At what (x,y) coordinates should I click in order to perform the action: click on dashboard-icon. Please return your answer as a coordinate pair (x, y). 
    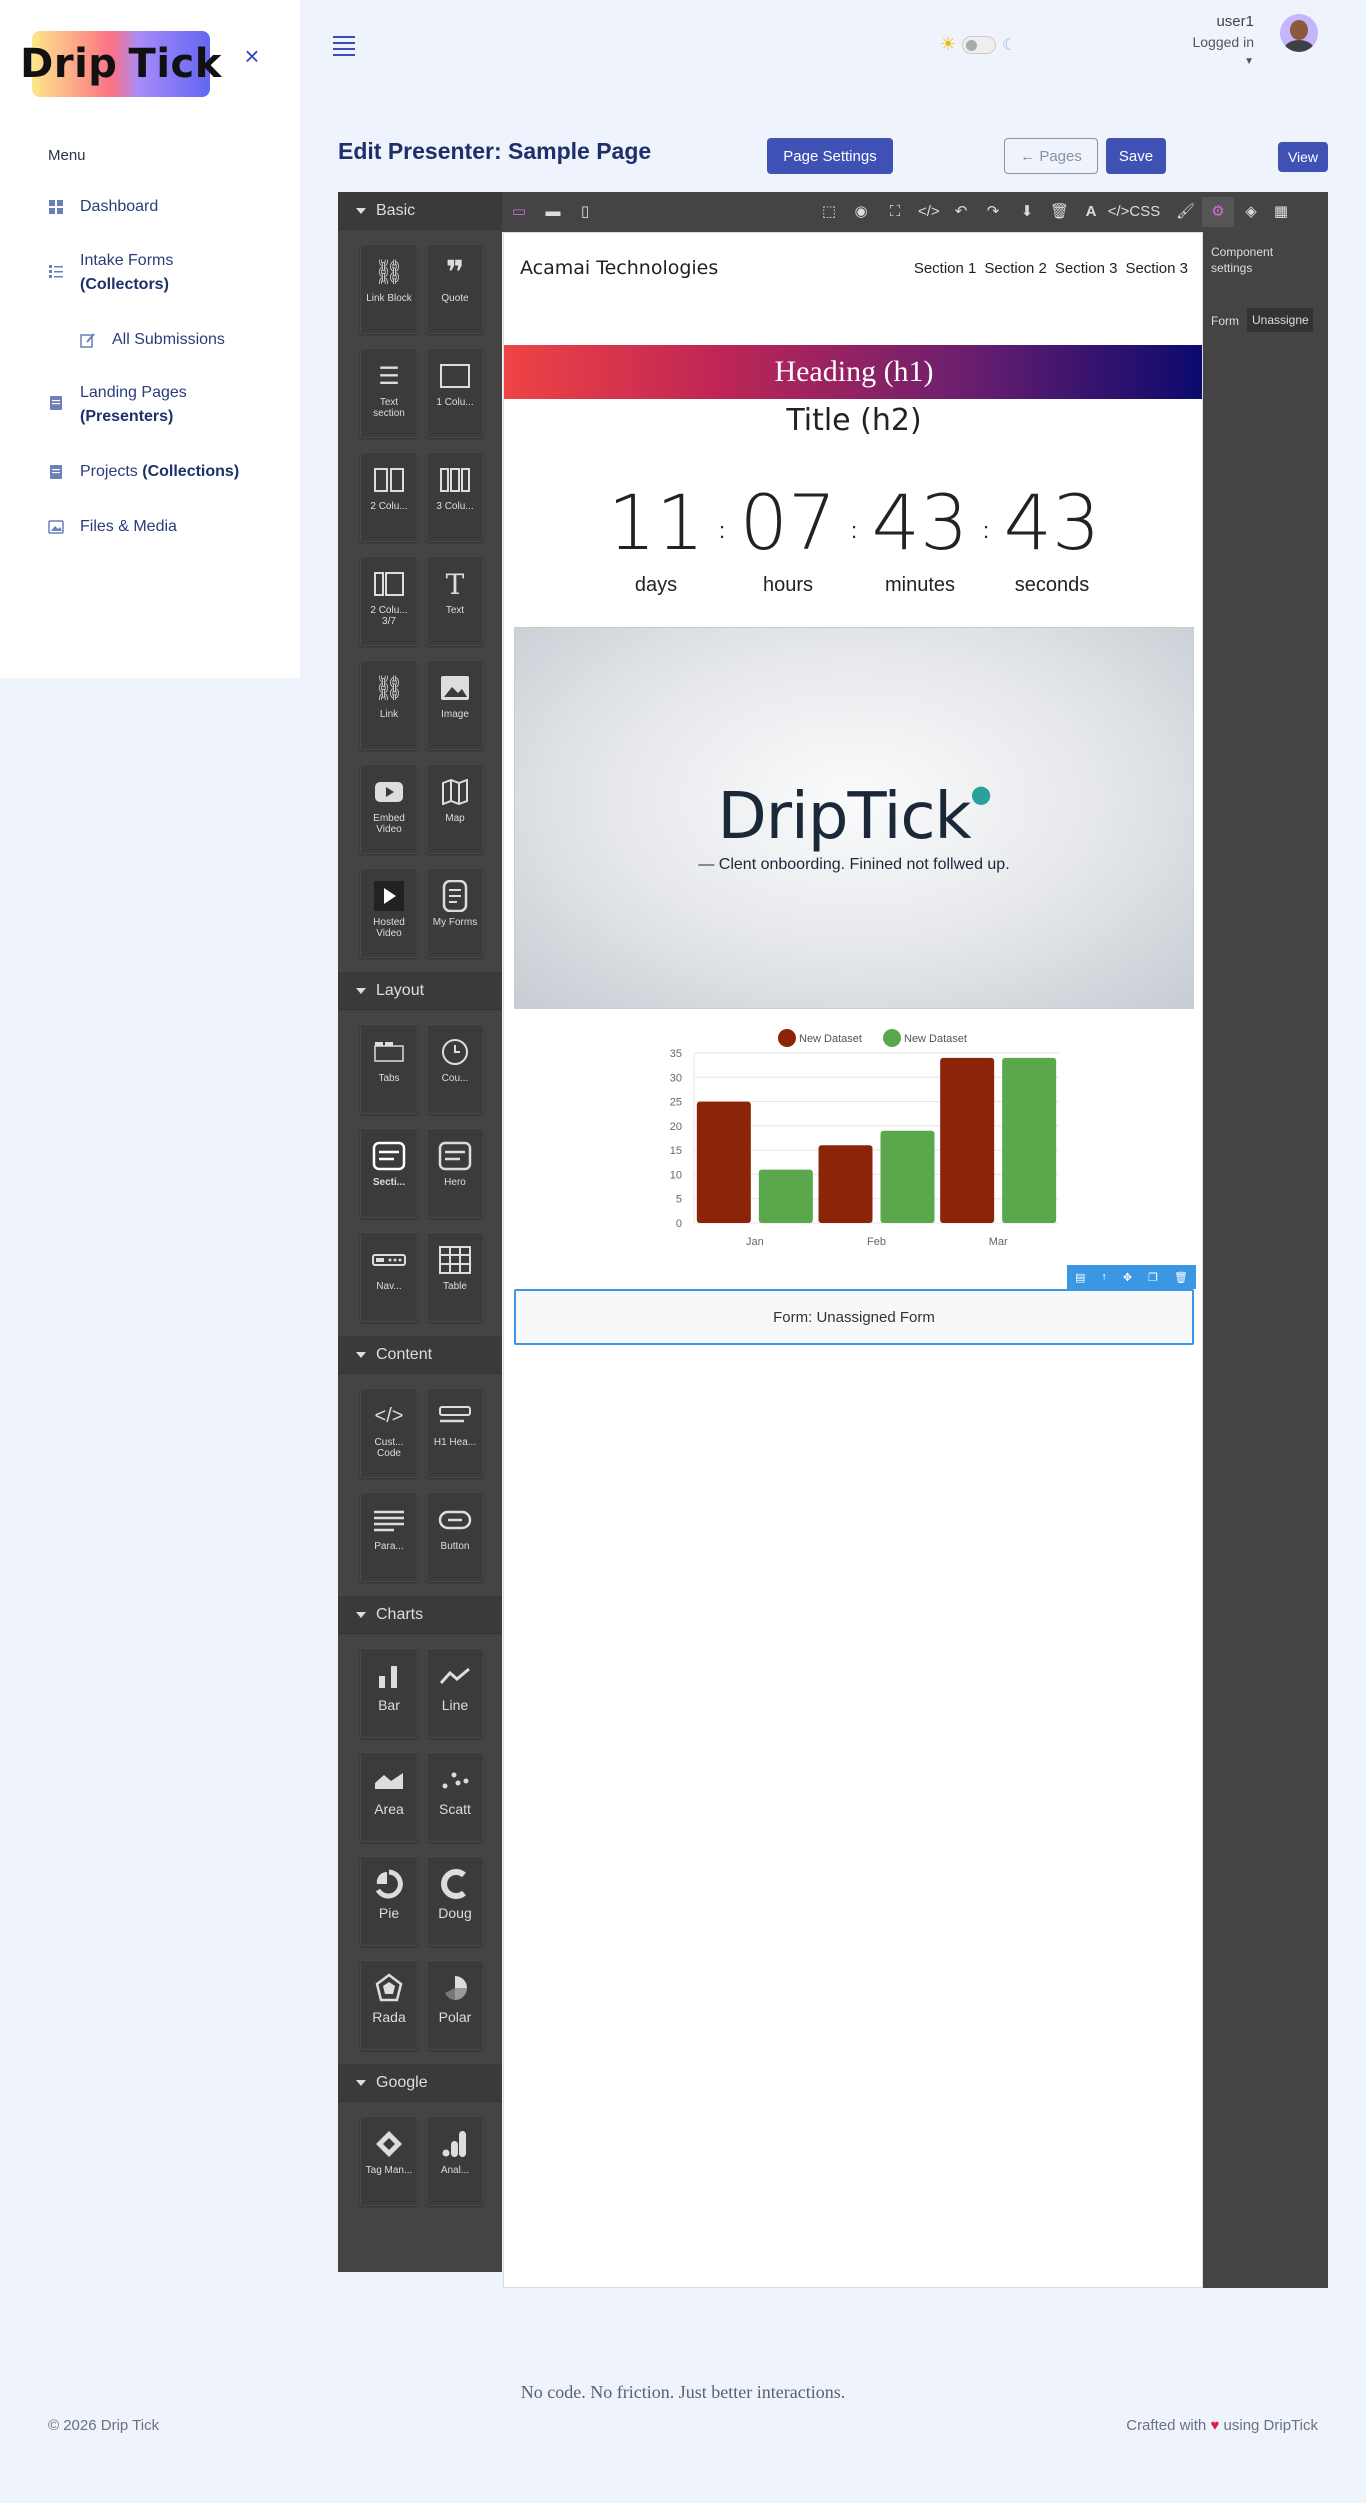
    Looking at the image, I should click on (56, 207).